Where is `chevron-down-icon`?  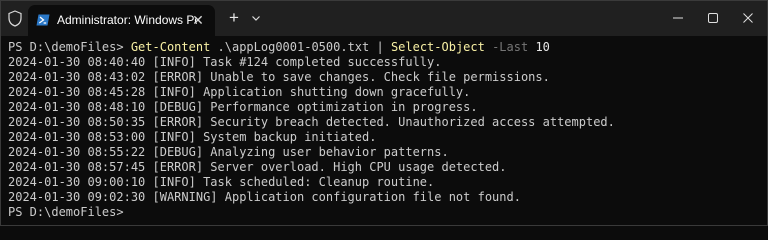
chevron-down-icon is located at coordinates (256, 18).